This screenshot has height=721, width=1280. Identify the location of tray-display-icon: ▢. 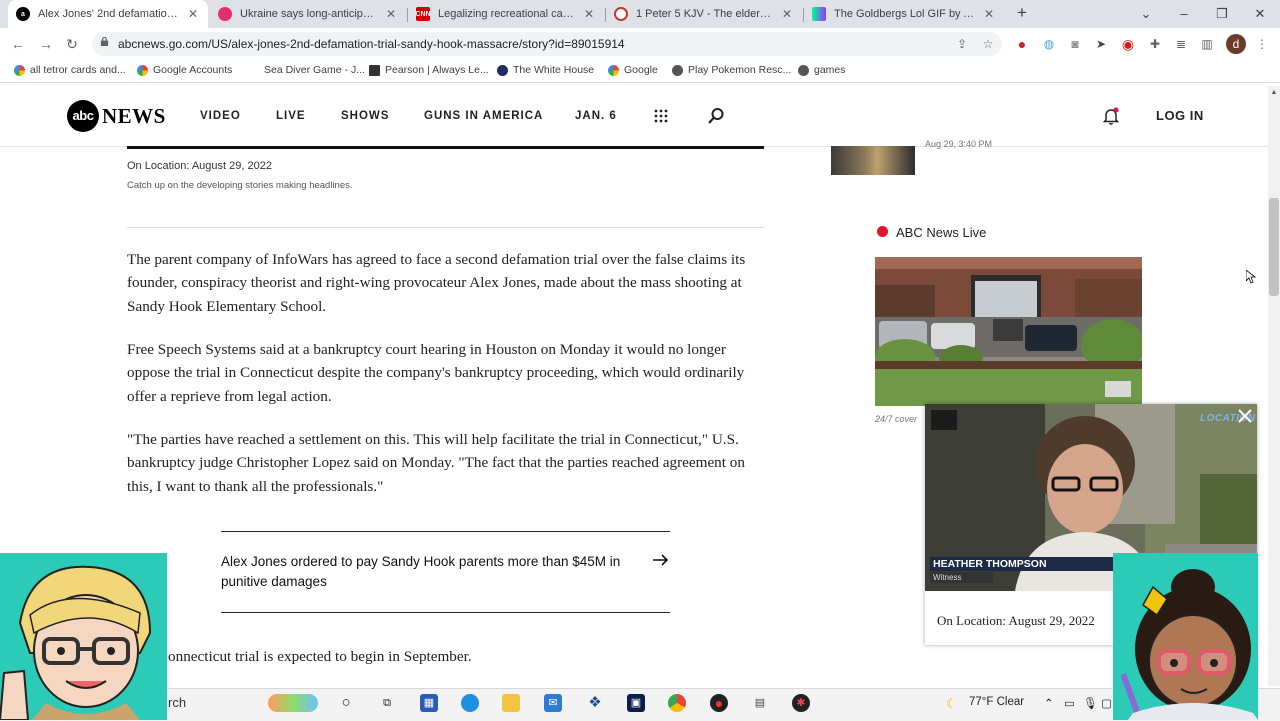
(1106, 703).